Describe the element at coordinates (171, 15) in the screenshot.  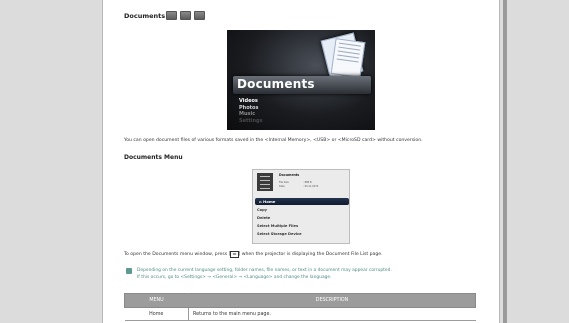
I see `internal-memory-icon` at that location.